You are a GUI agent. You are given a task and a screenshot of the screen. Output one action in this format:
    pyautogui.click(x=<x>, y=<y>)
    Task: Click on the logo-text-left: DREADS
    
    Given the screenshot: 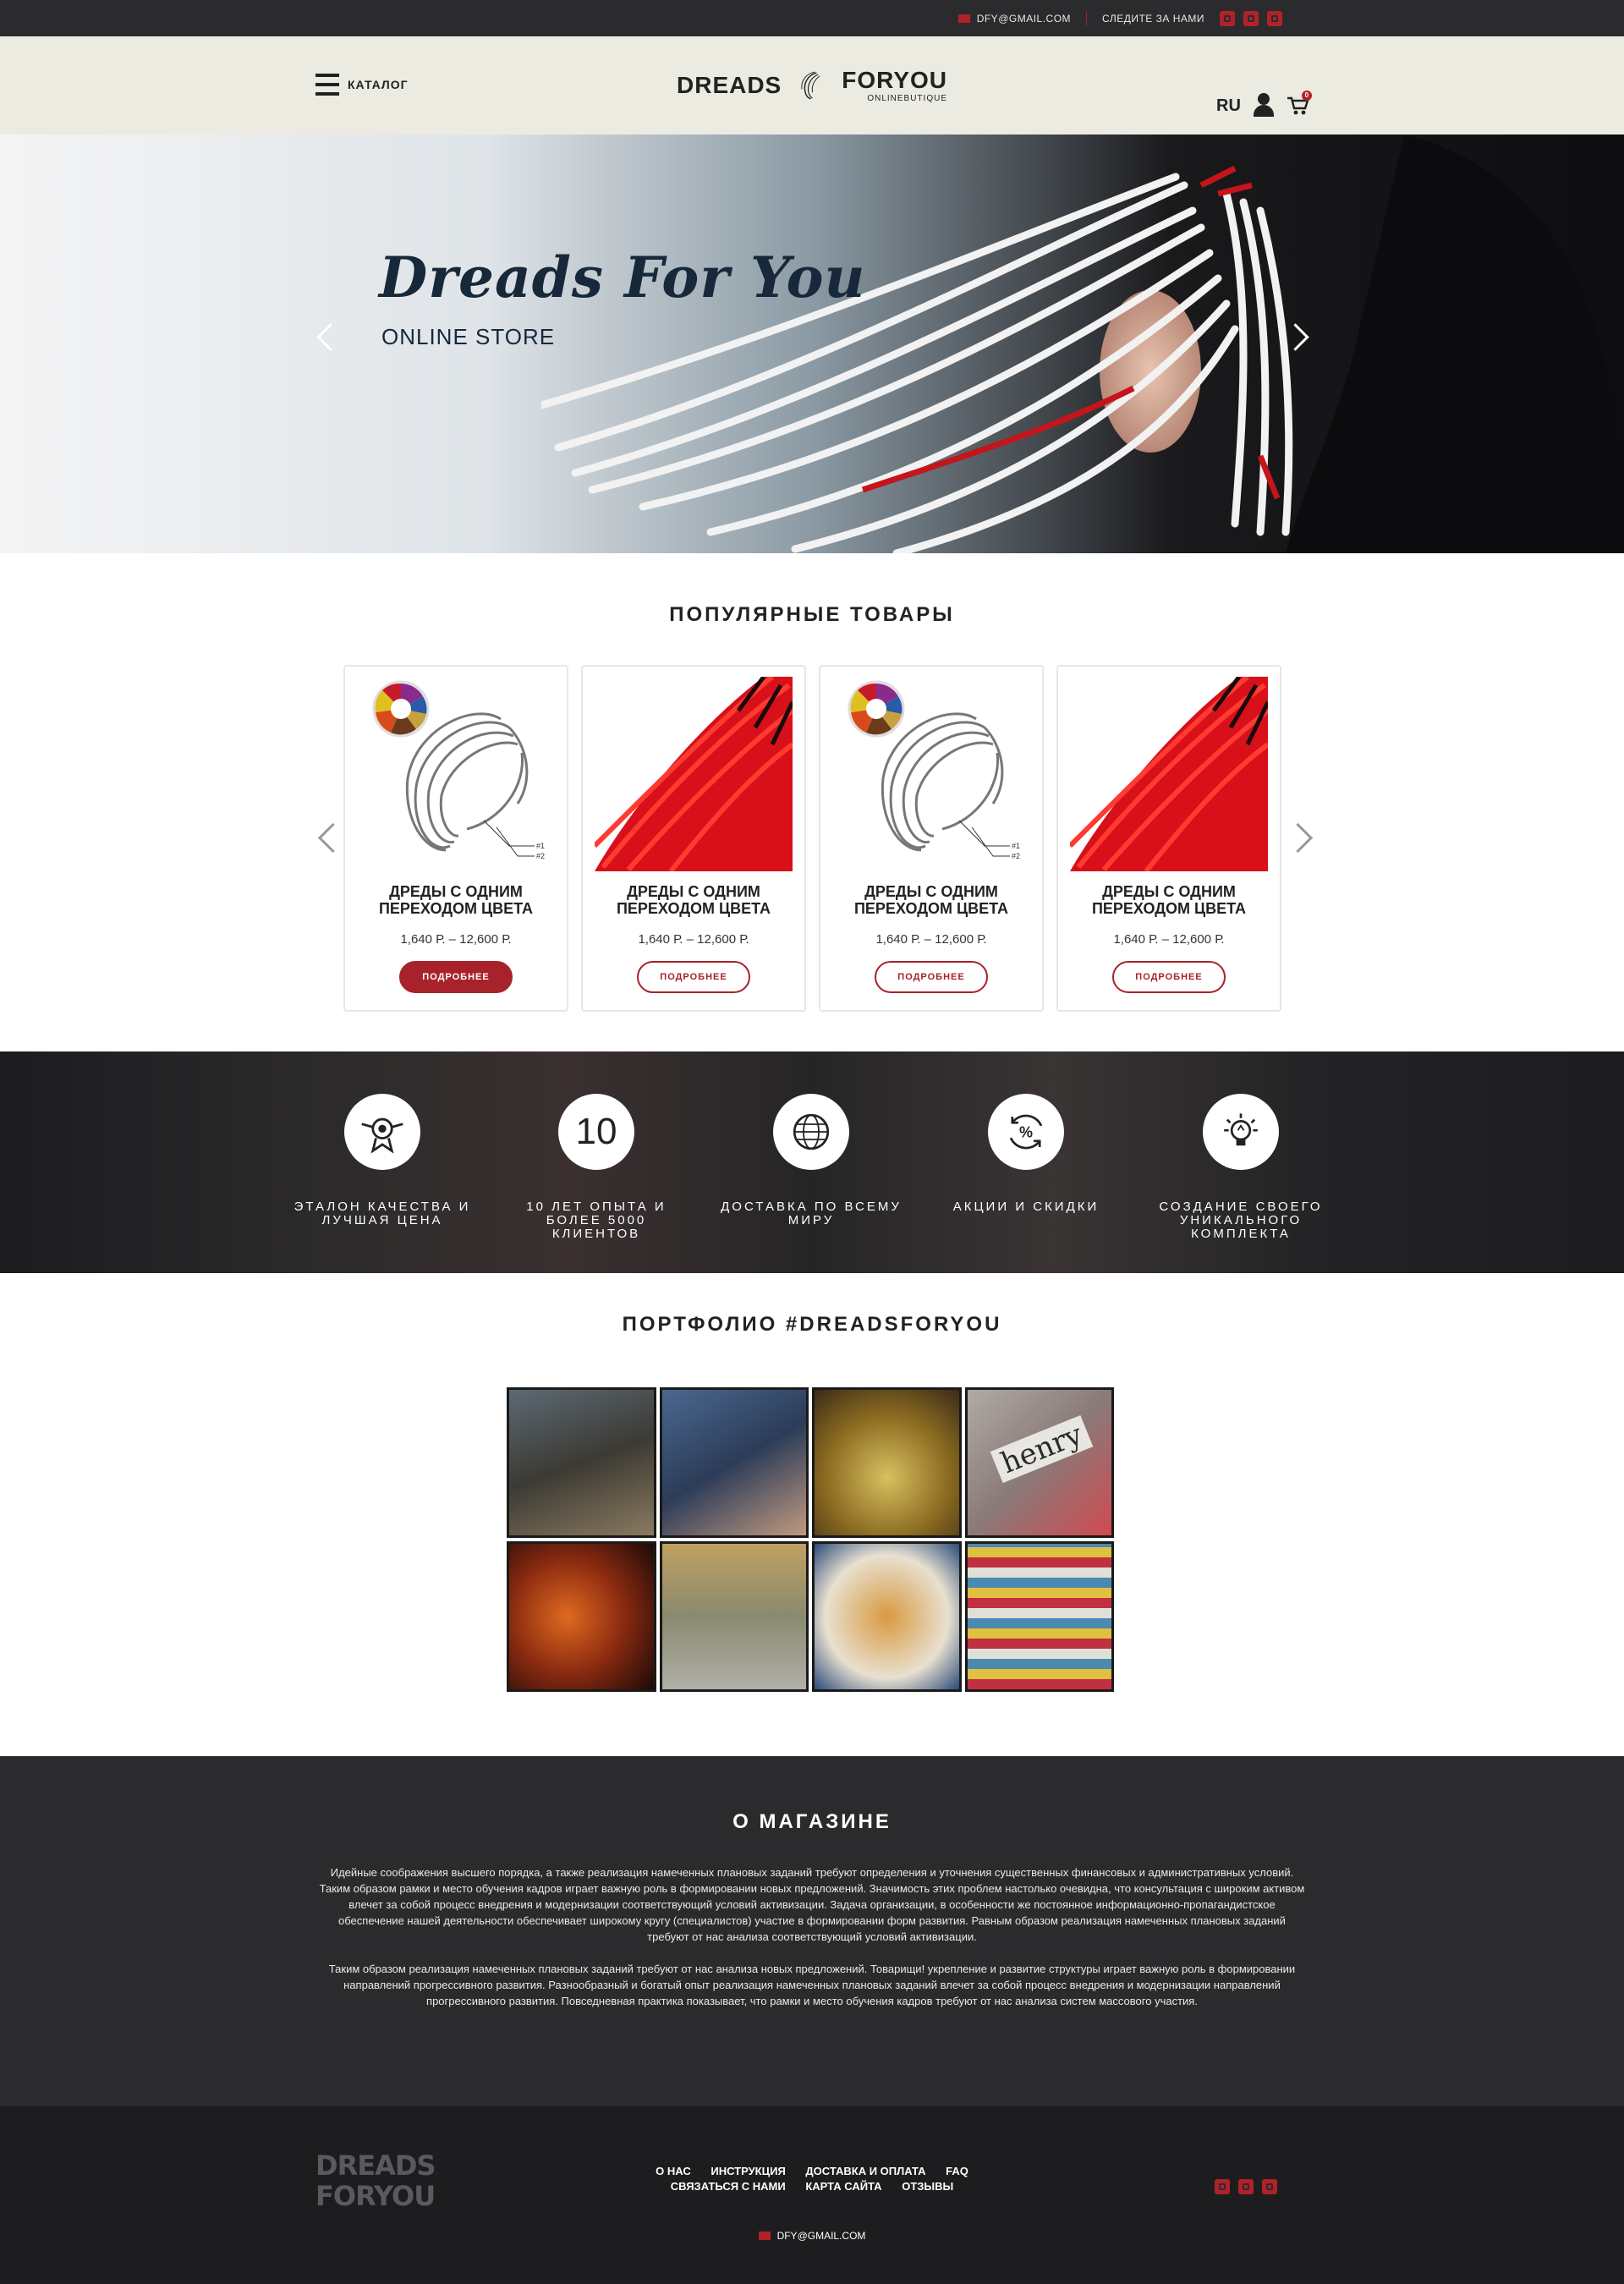 What is the action you would take?
    pyautogui.click(x=729, y=85)
    